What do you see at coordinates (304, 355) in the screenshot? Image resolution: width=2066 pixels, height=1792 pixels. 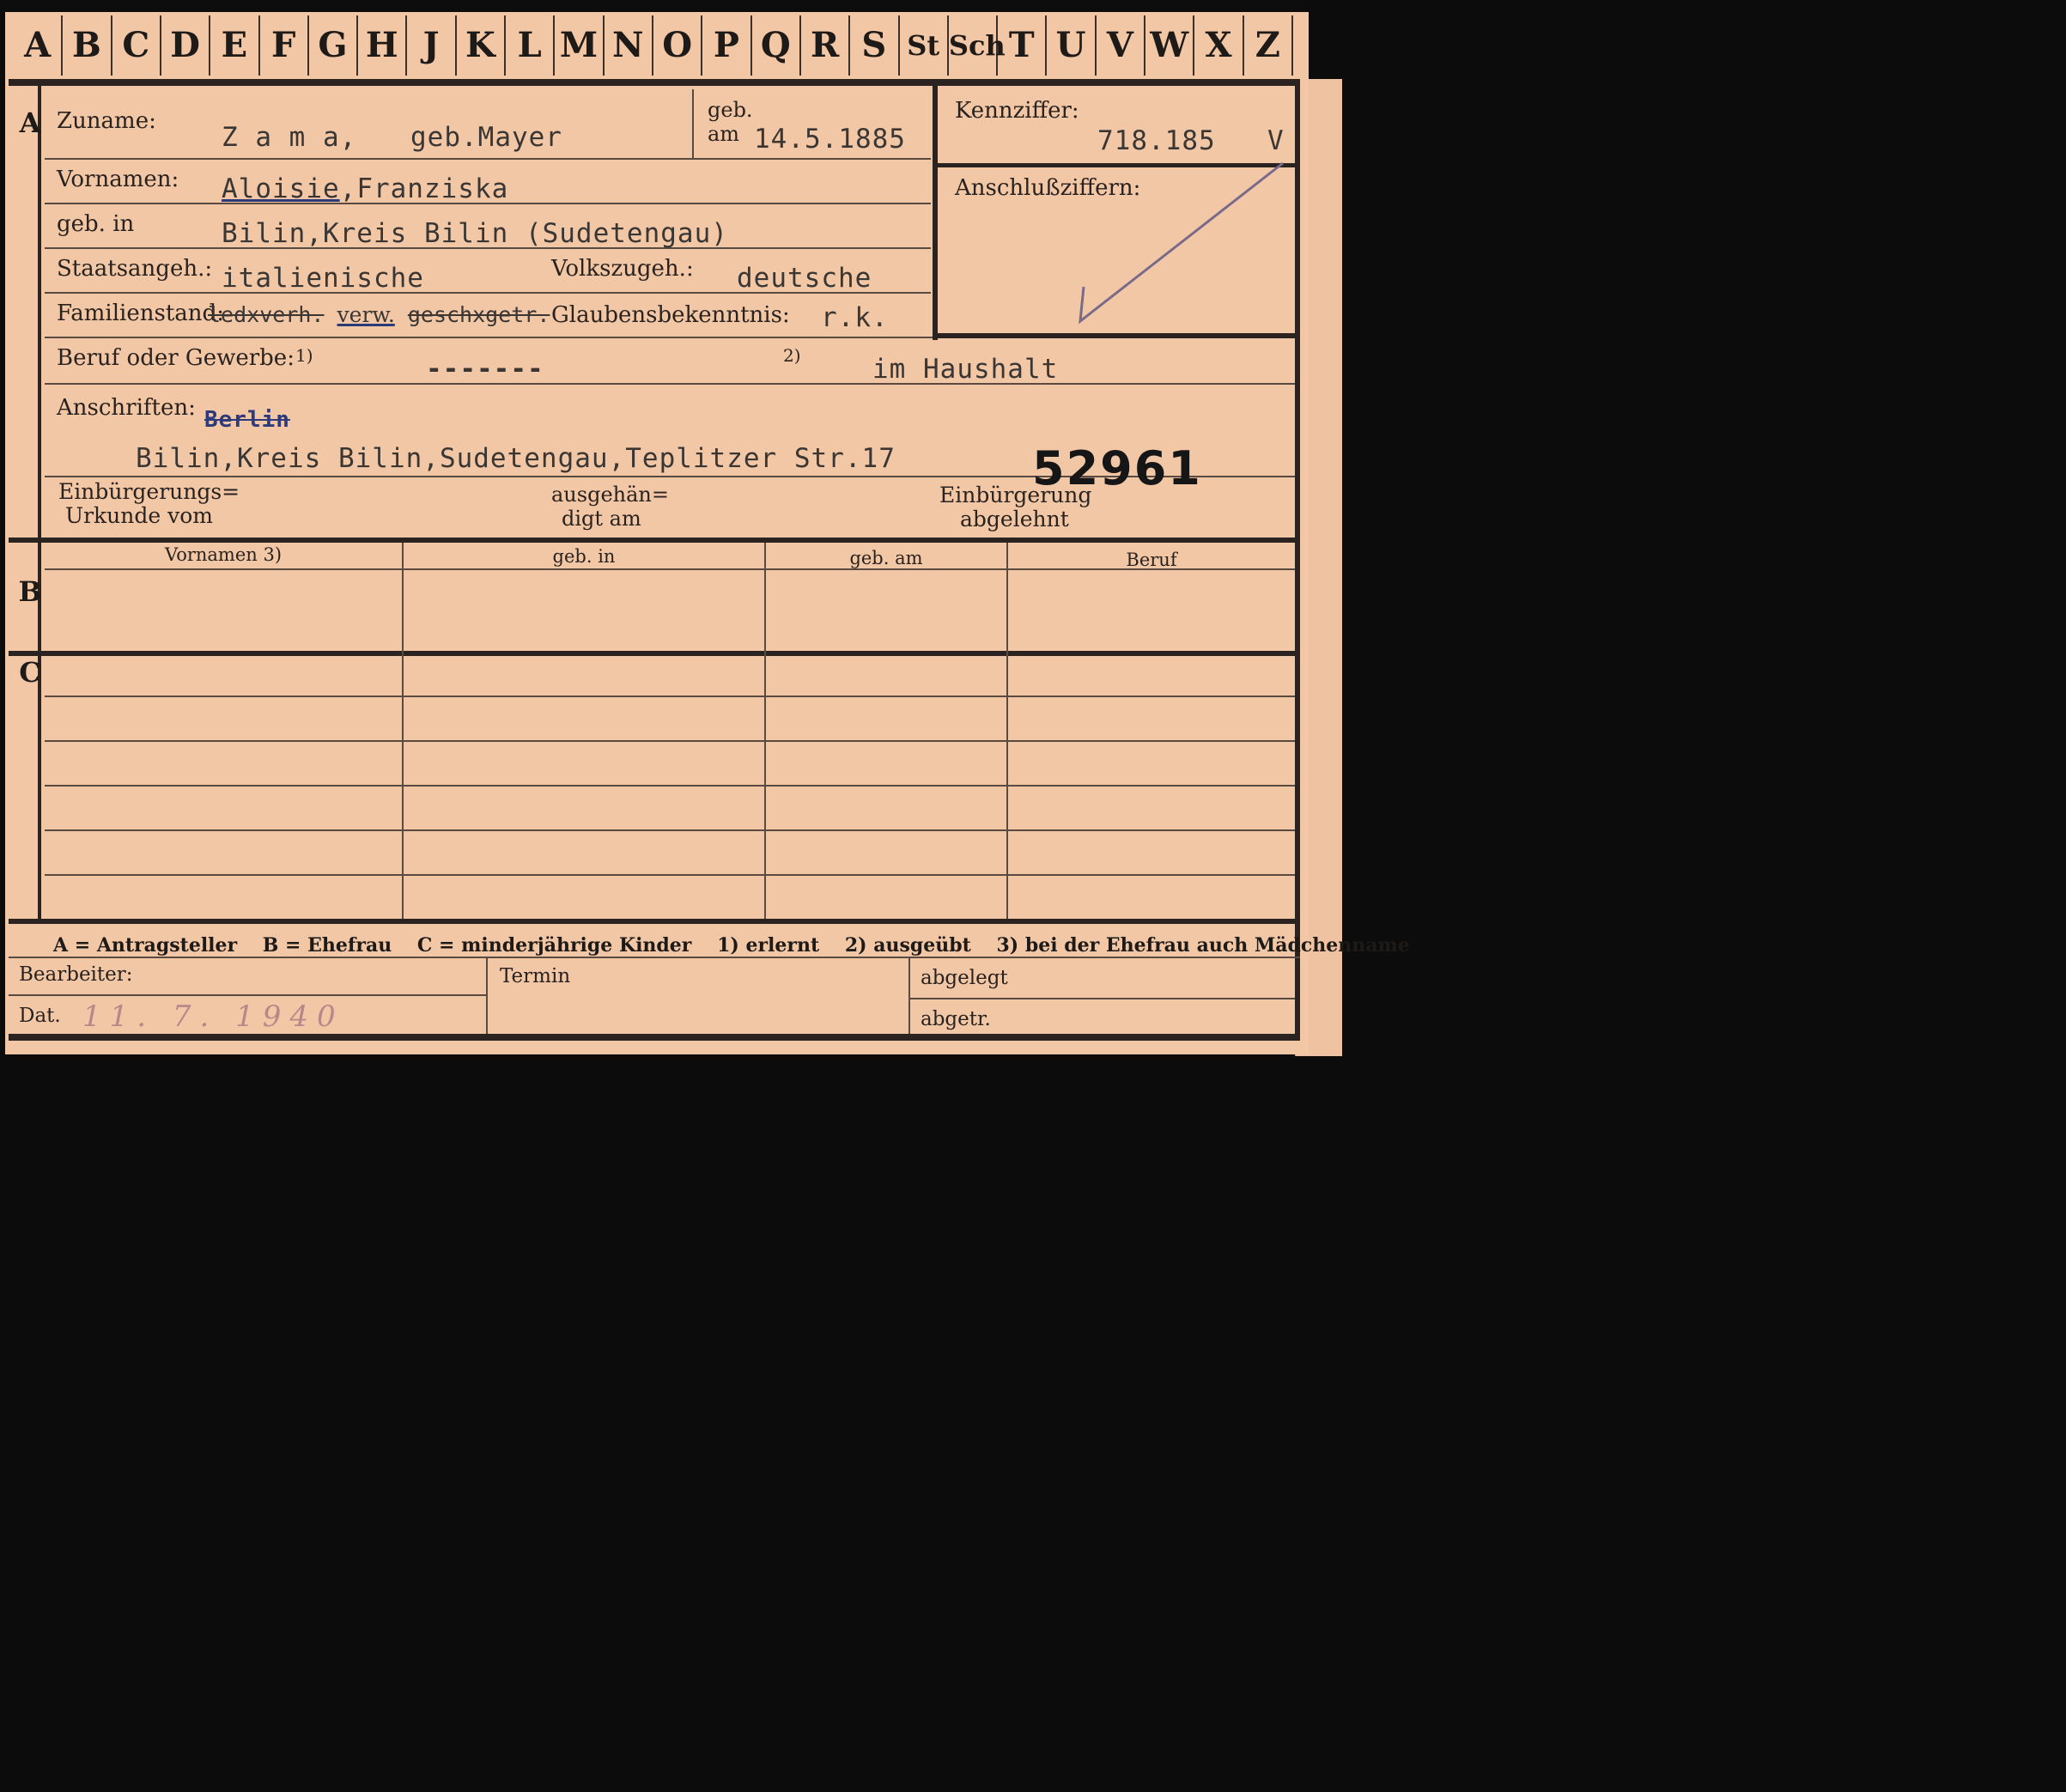 I see `occupation-note-1: 1)` at bounding box center [304, 355].